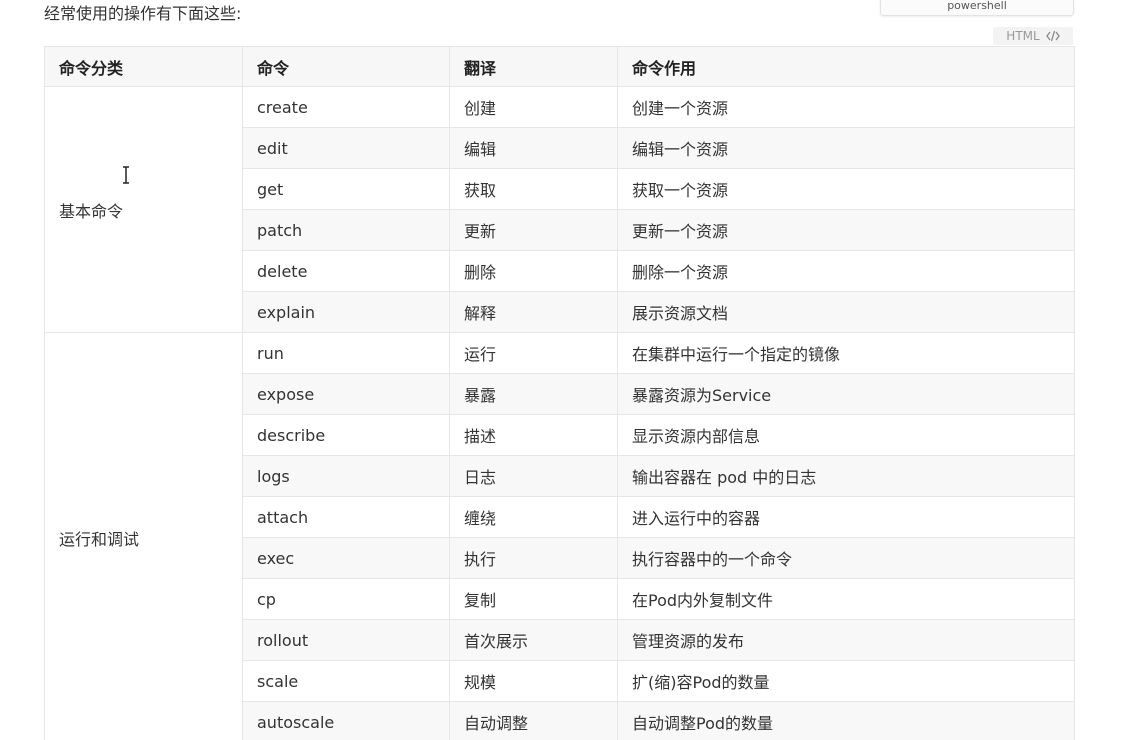 This screenshot has height=740, width=1131. What do you see at coordinates (346, 148) in the screenshot?
I see `command-cell: edit` at bounding box center [346, 148].